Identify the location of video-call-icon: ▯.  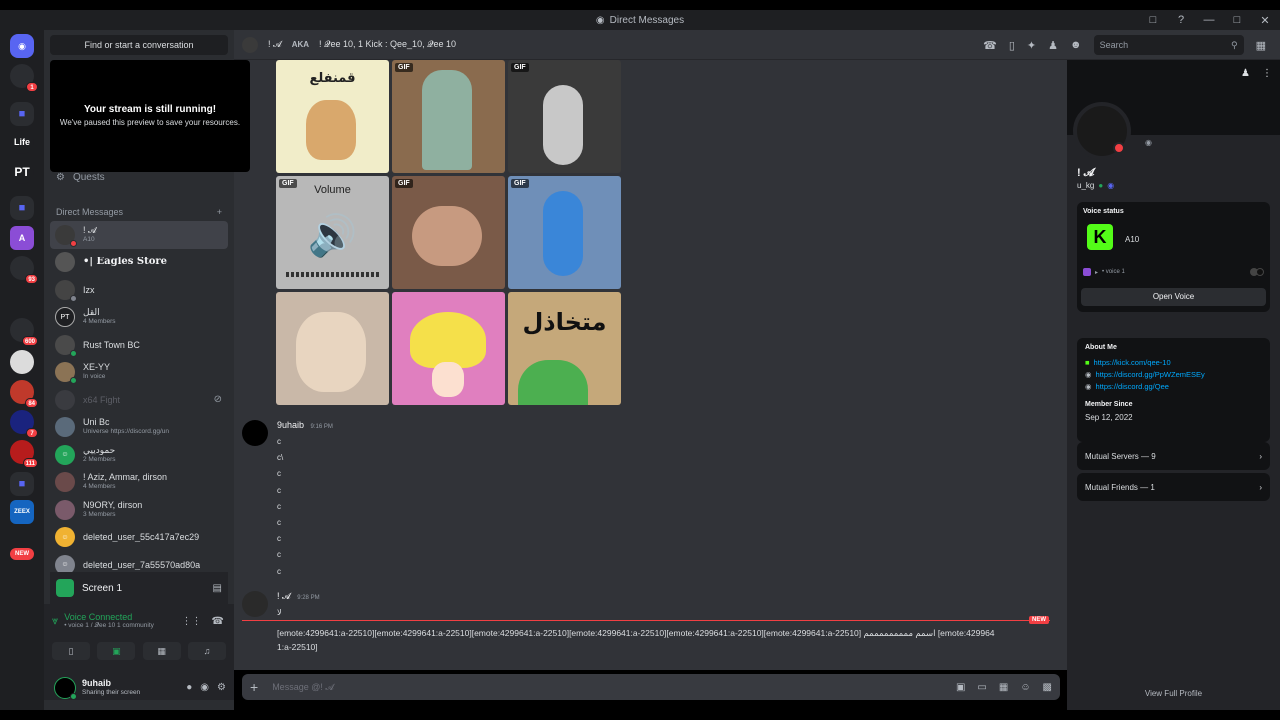
(1012, 45).